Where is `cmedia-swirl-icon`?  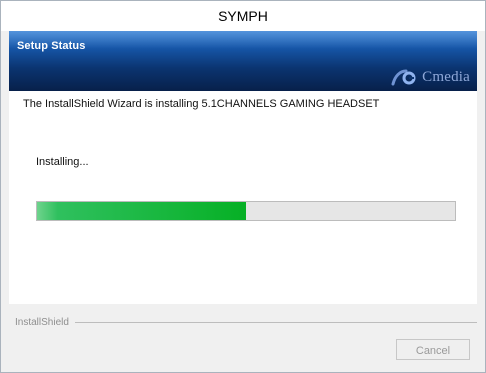
cmedia-swirl-icon is located at coordinates (403, 77).